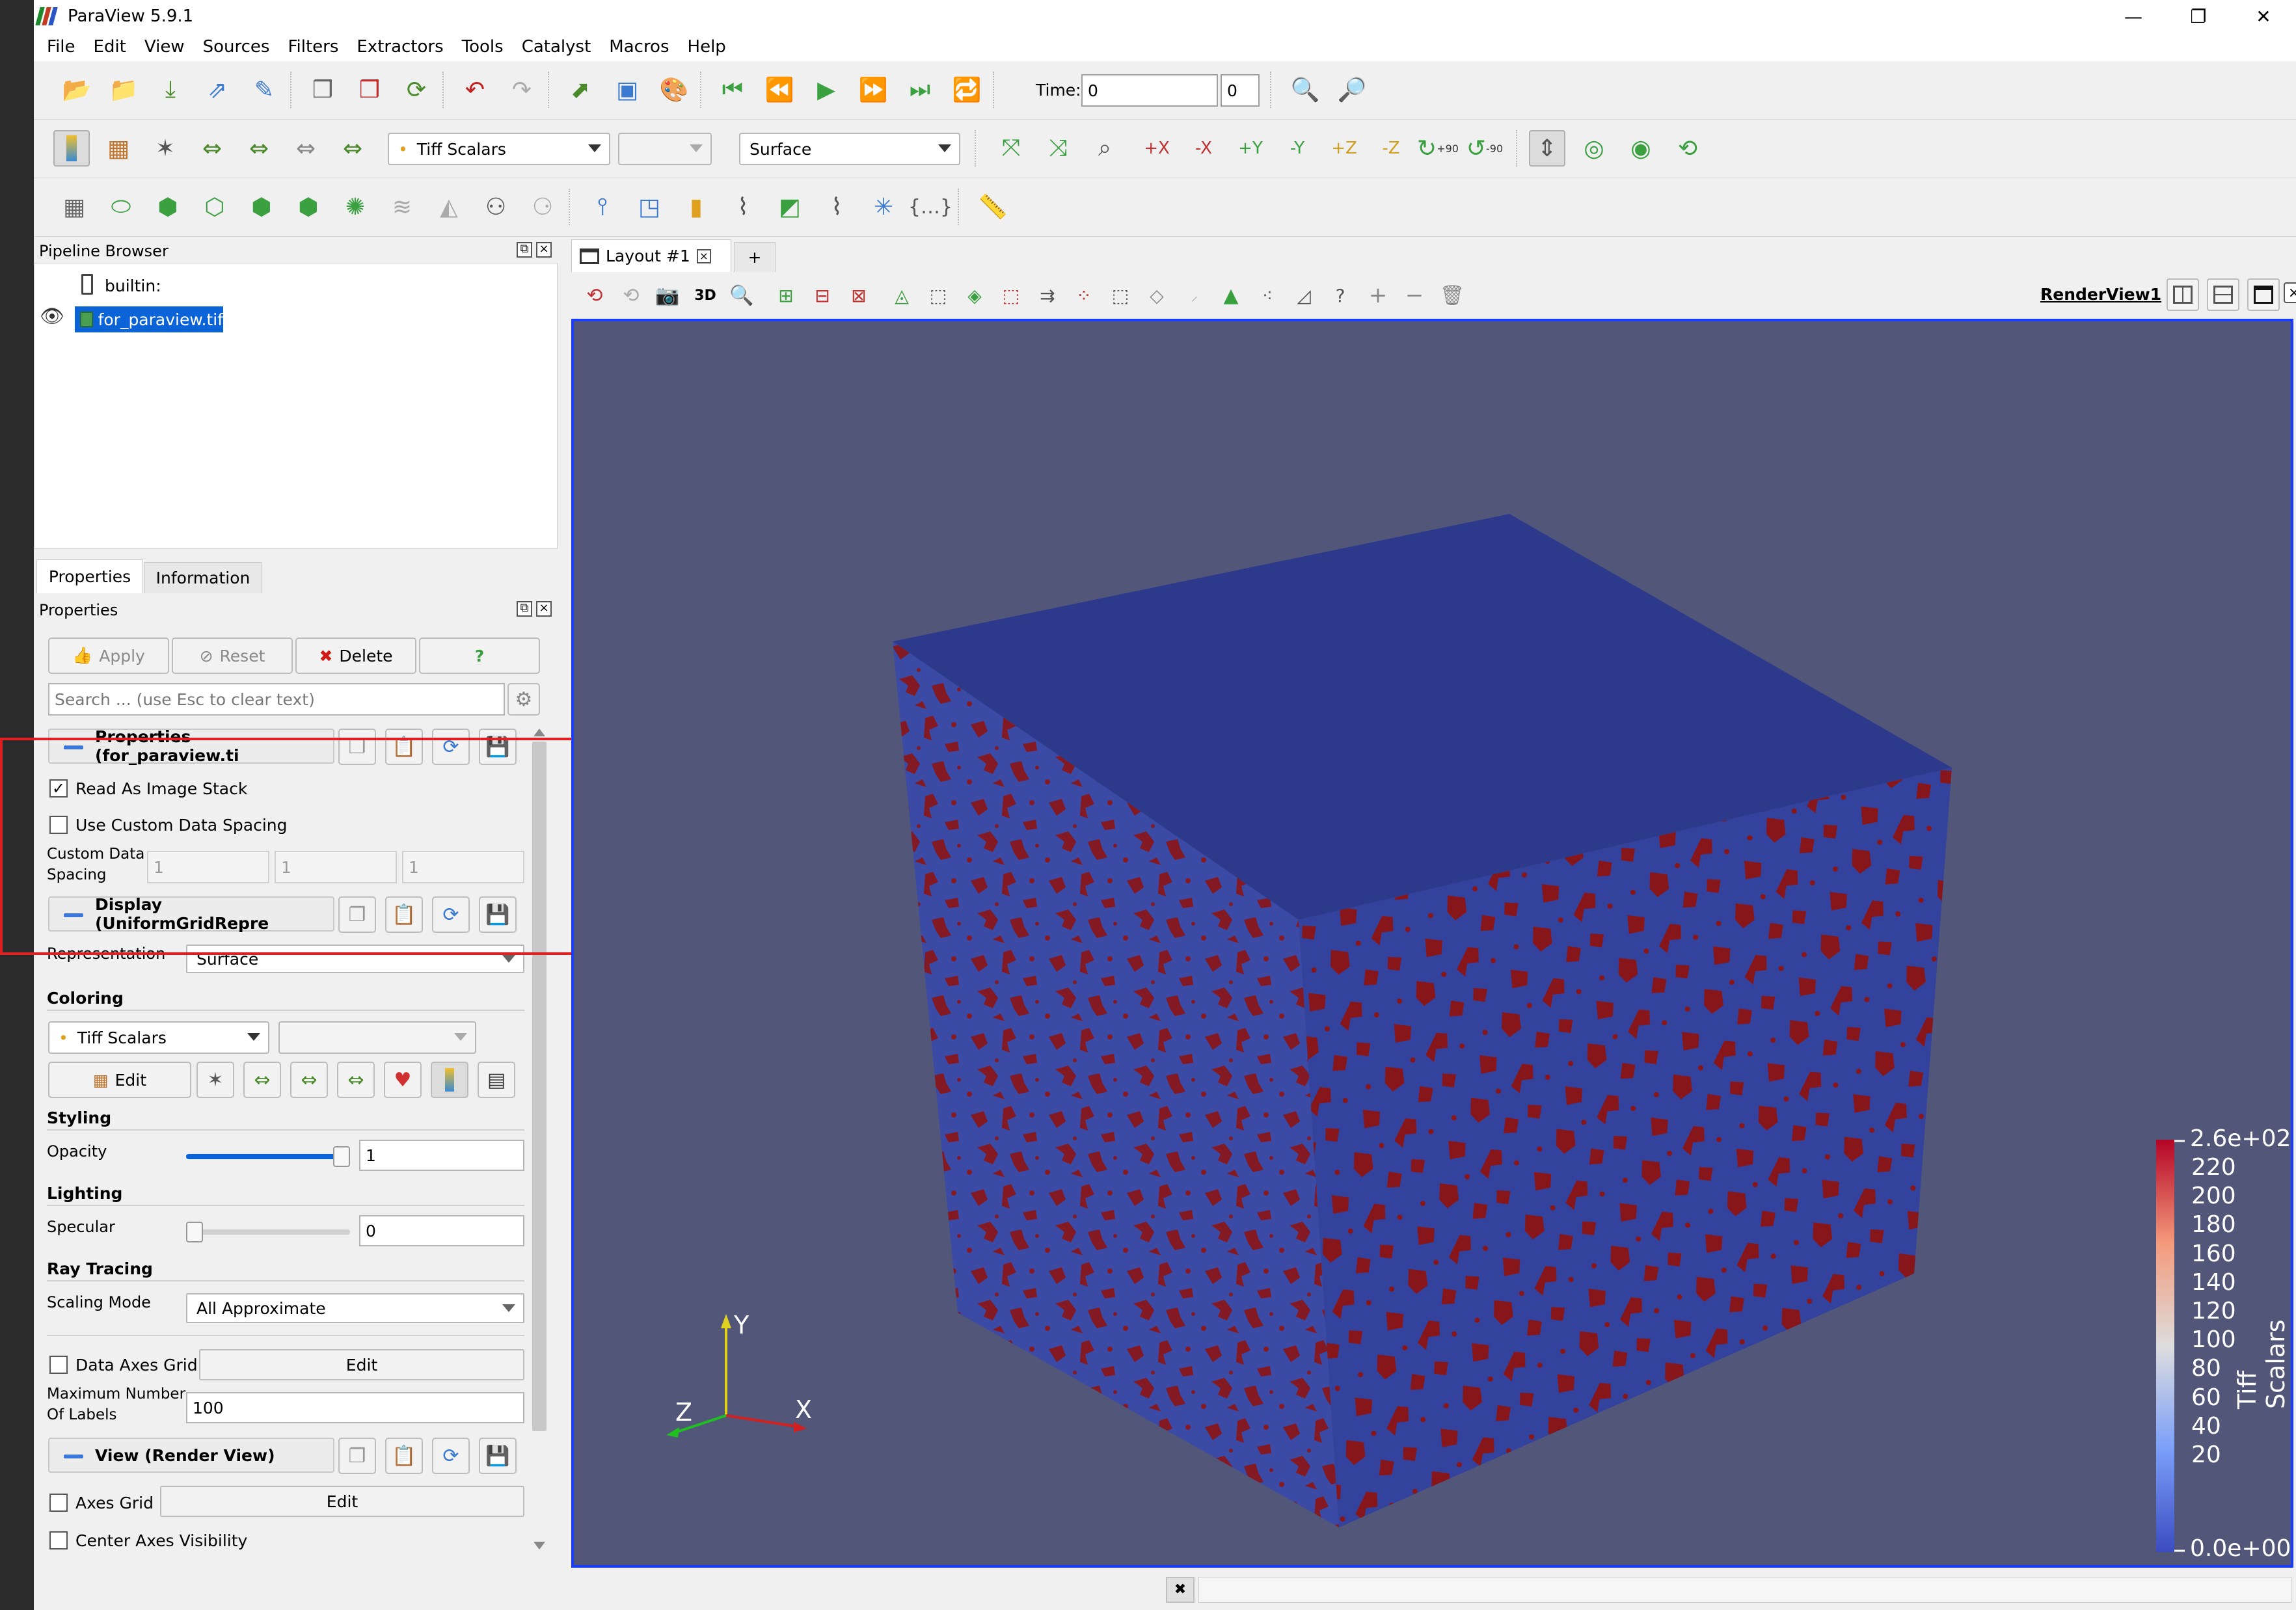 This screenshot has height=1610, width=2296. I want to click on next-frame-icon: ⏩, so click(873, 90).